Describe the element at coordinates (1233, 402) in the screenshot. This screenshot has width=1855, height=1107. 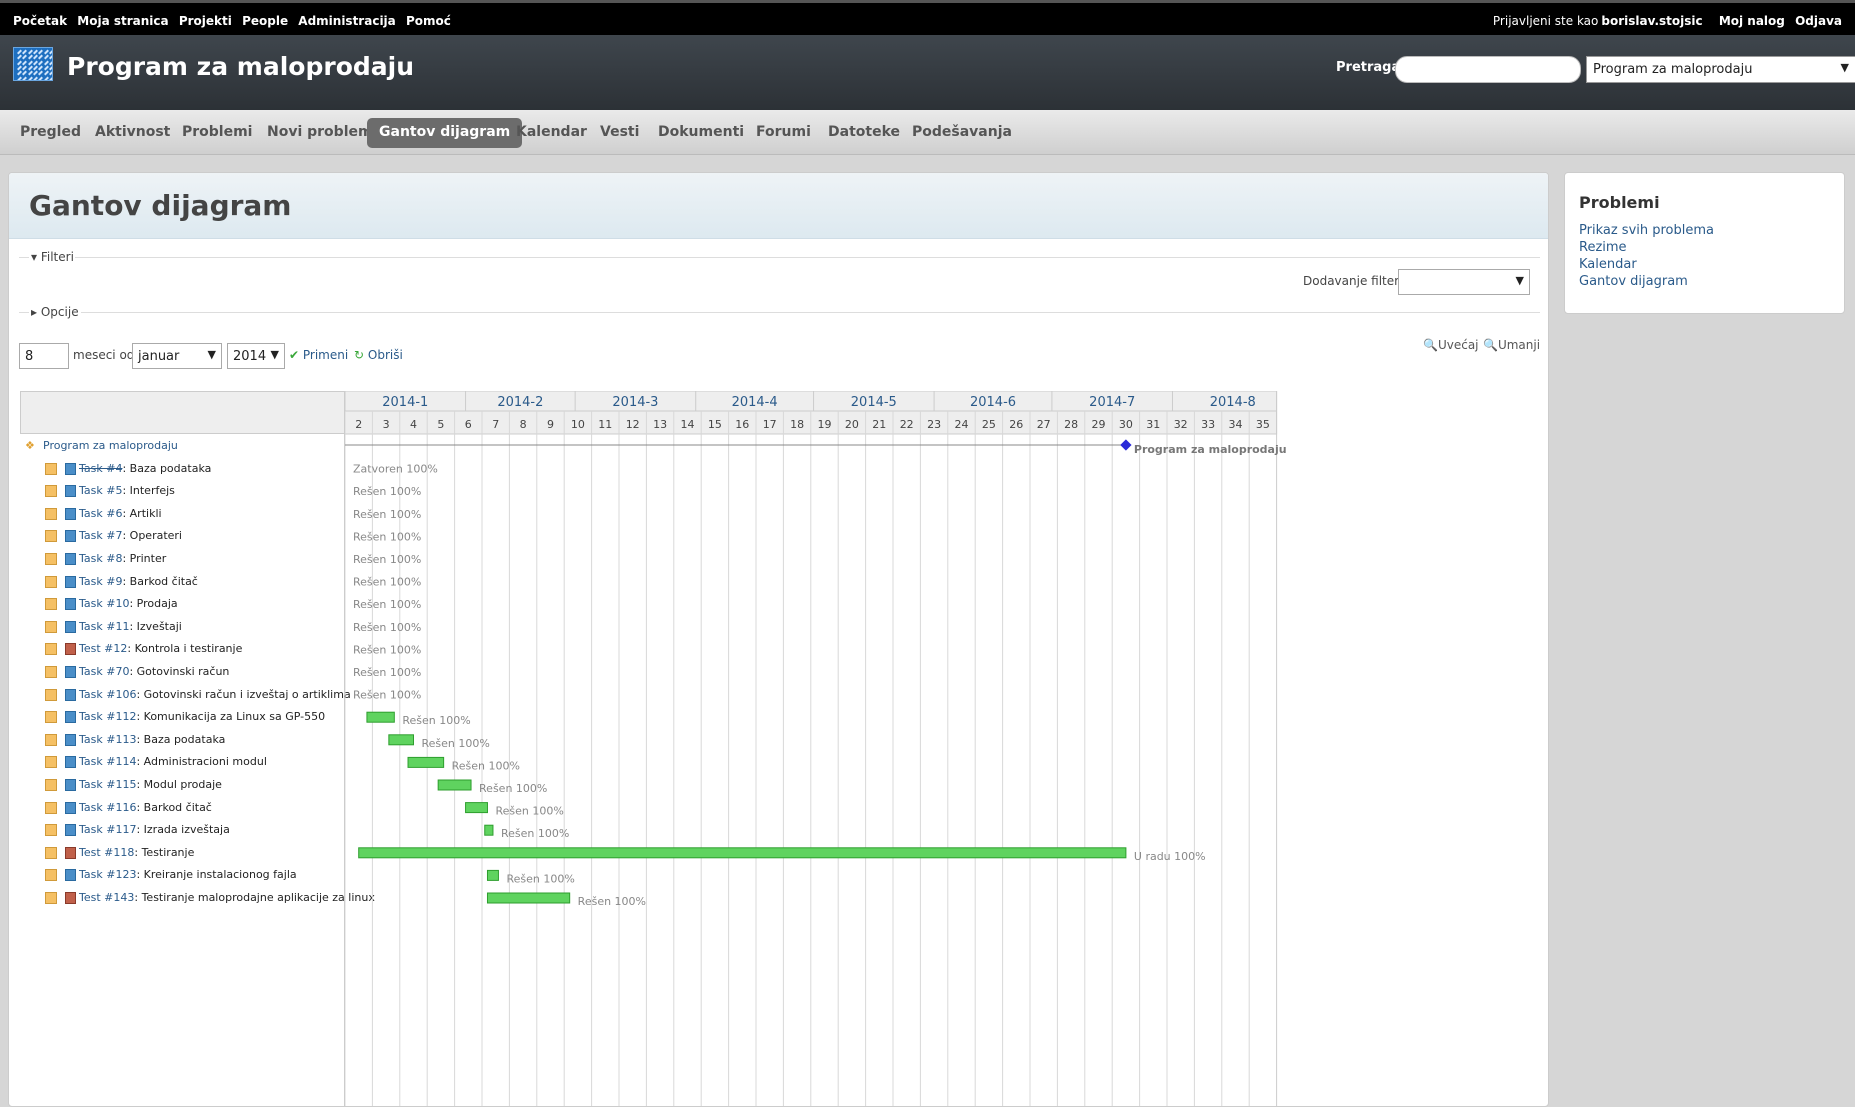
I see `month-label: 2014-8` at that location.